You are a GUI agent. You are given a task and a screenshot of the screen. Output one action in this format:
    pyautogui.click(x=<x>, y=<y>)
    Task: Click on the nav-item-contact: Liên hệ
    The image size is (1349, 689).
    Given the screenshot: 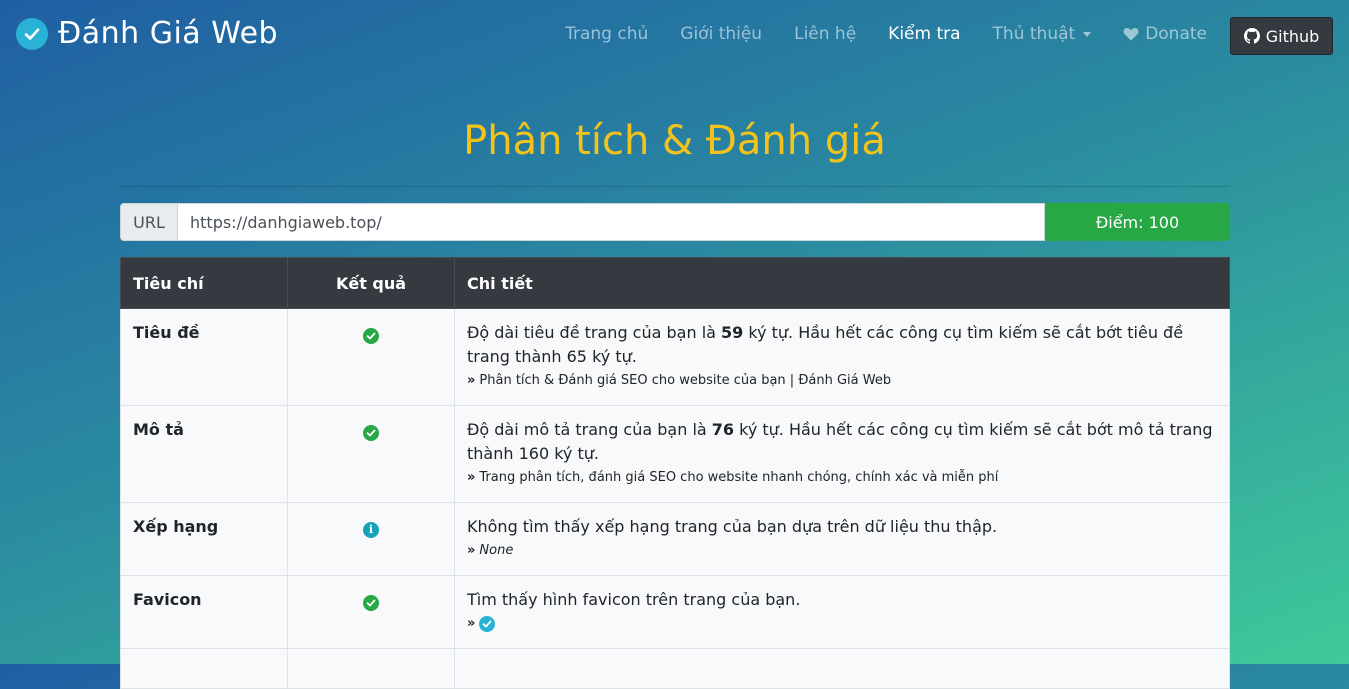 What is the action you would take?
    pyautogui.click(x=825, y=34)
    